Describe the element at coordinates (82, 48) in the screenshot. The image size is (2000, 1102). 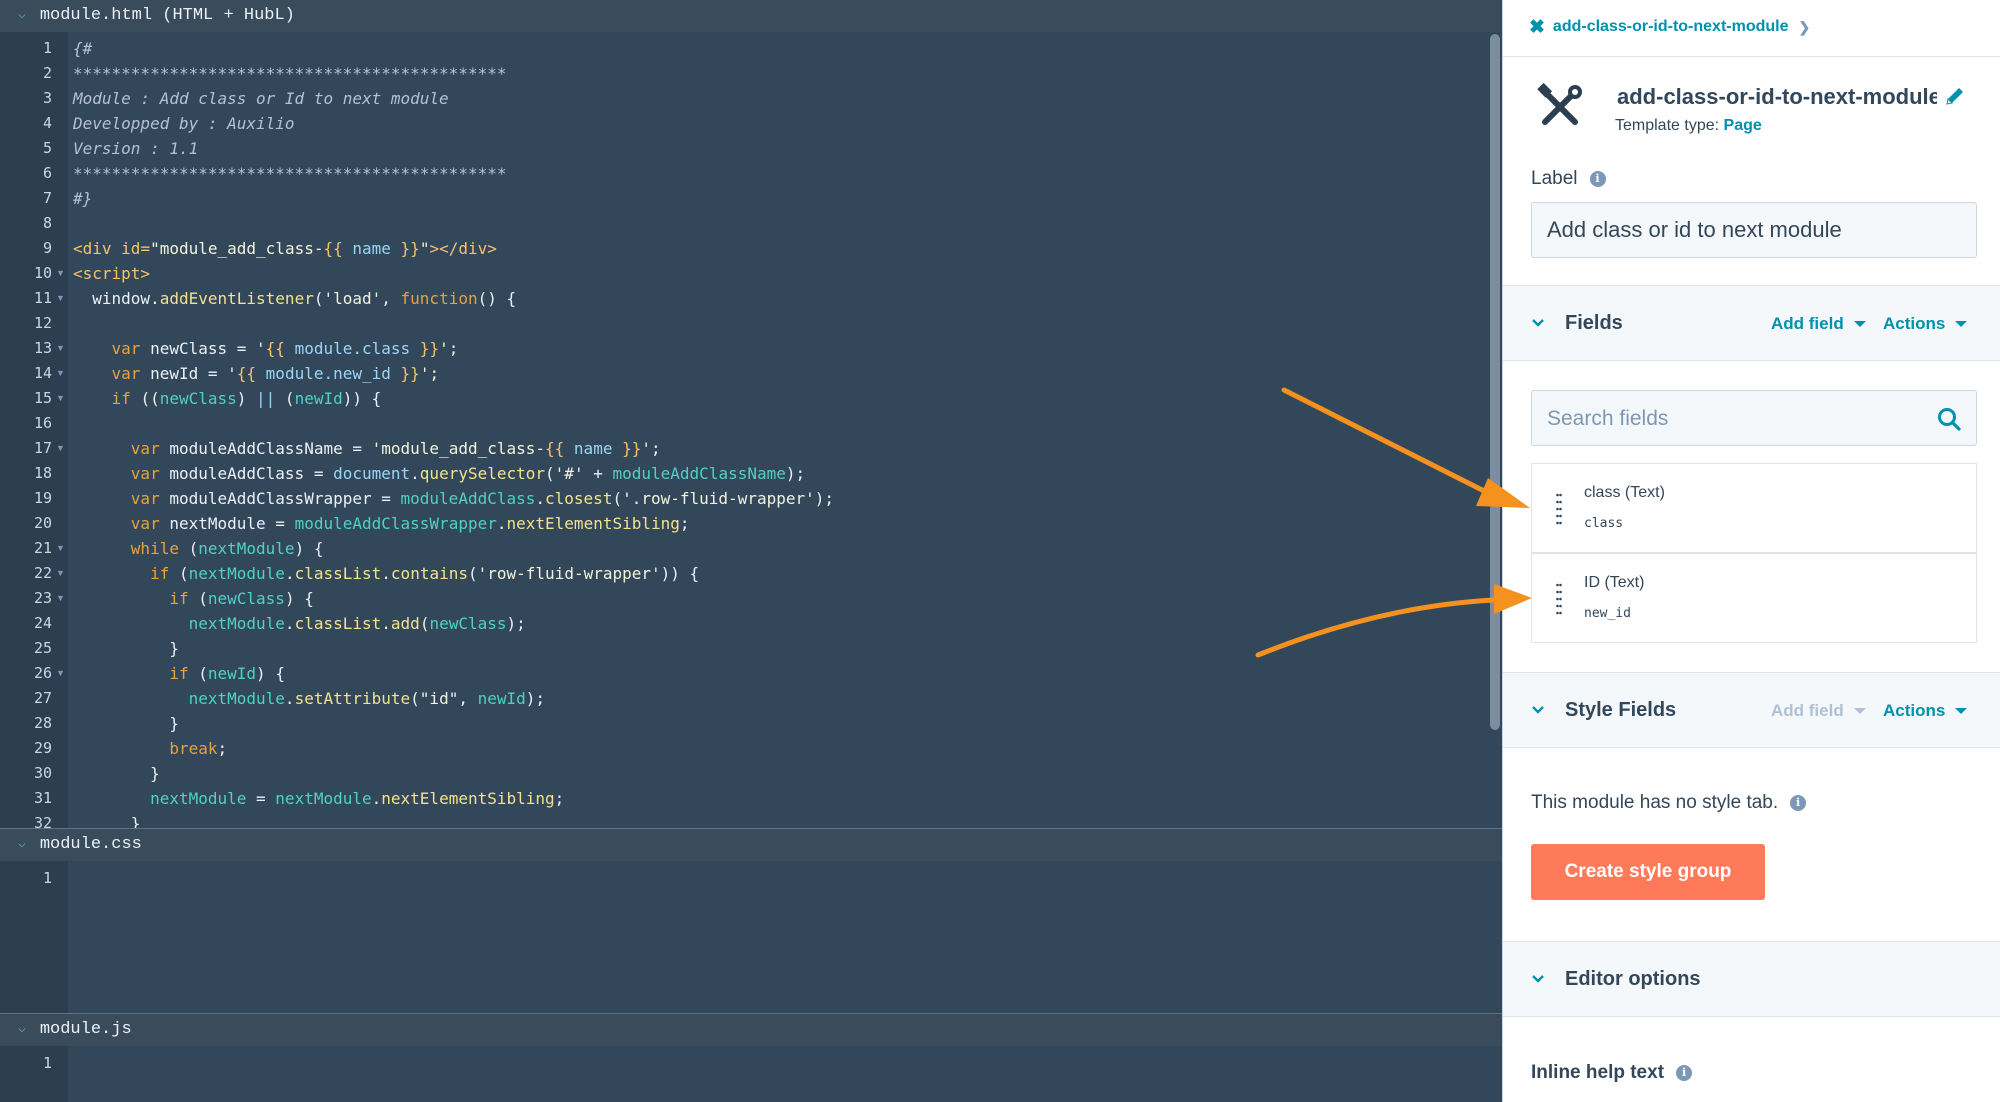
I see `code-line: {#` at that location.